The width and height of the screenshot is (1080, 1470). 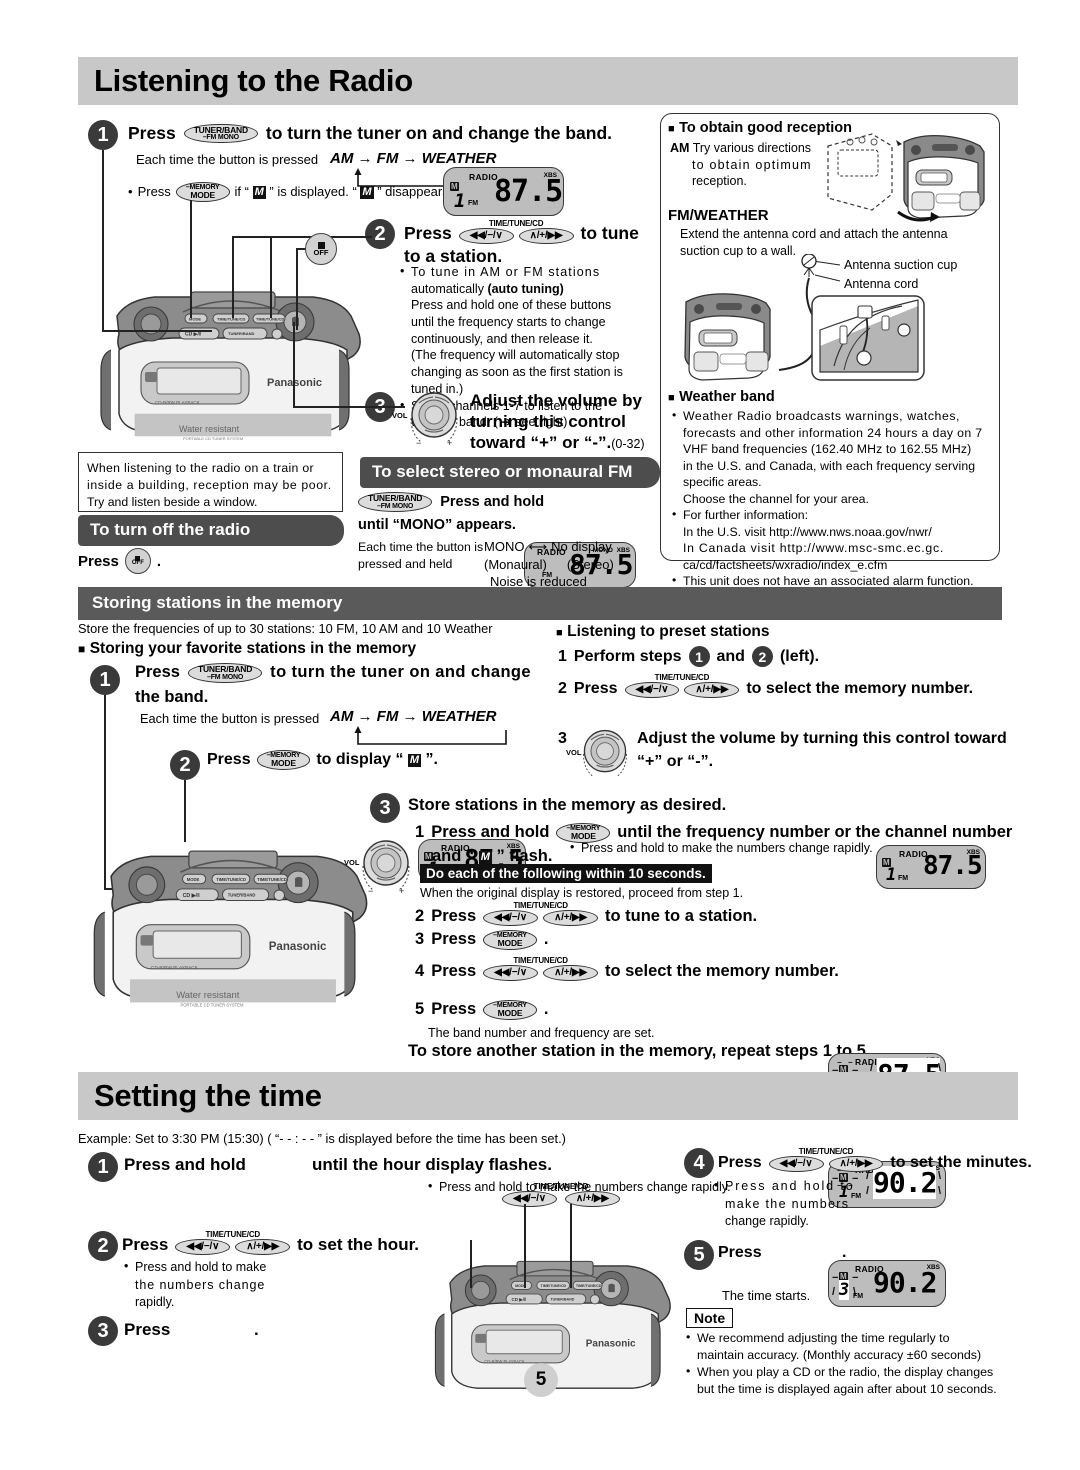 I want to click on press-hold-label: Press and hold, so click(x=492, y=501).